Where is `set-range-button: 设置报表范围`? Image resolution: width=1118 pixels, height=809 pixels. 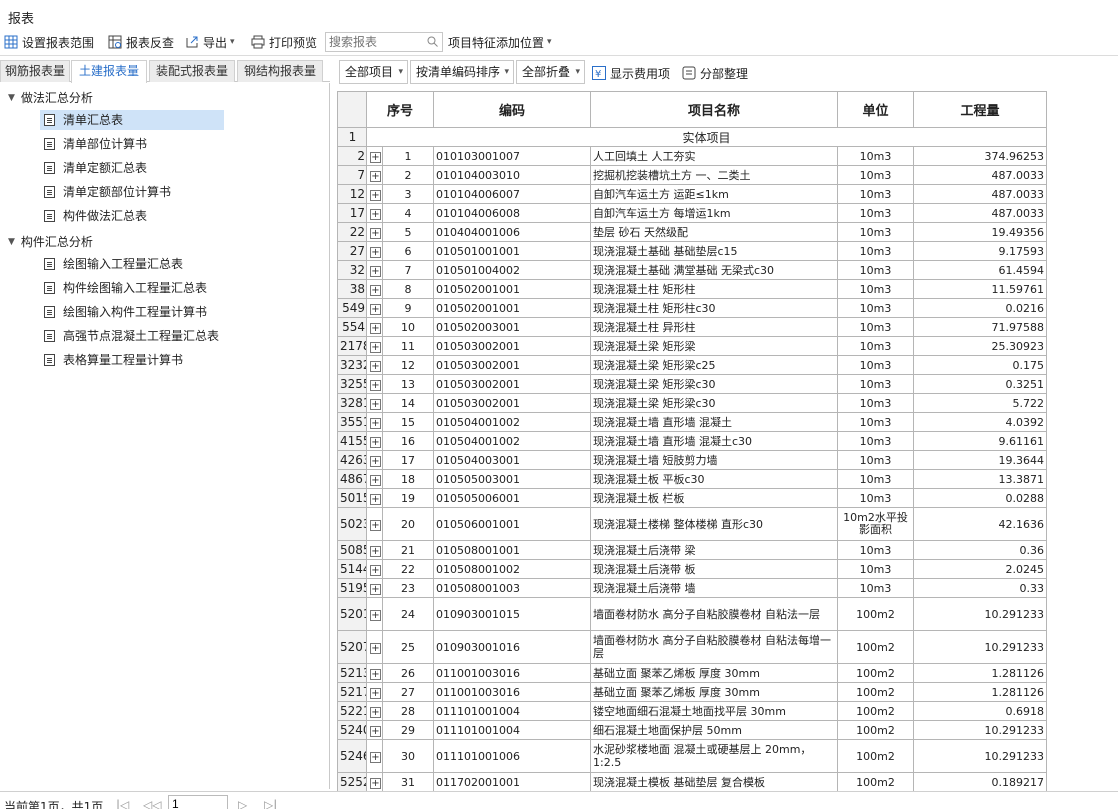 set-range-button: 设置报表范围 is located at coordinates (49, 42).